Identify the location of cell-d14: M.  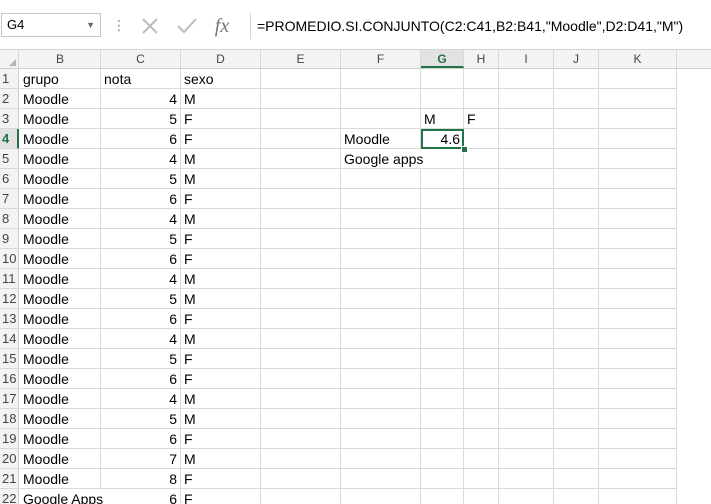
(221, 339).